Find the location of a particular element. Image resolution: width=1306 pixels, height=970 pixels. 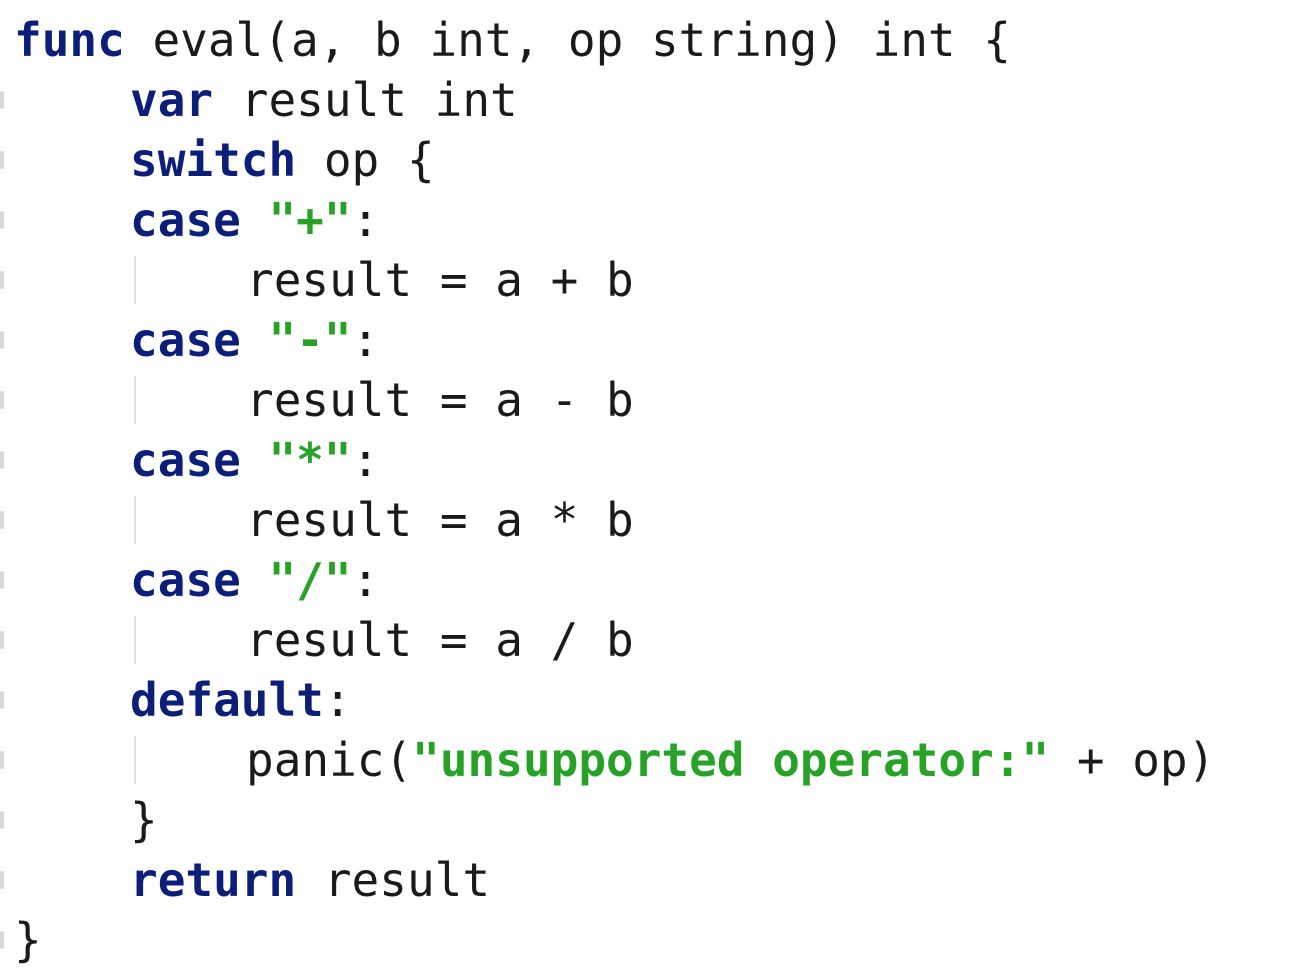

code-line: result = a - b is located at coordinates (440, 400).